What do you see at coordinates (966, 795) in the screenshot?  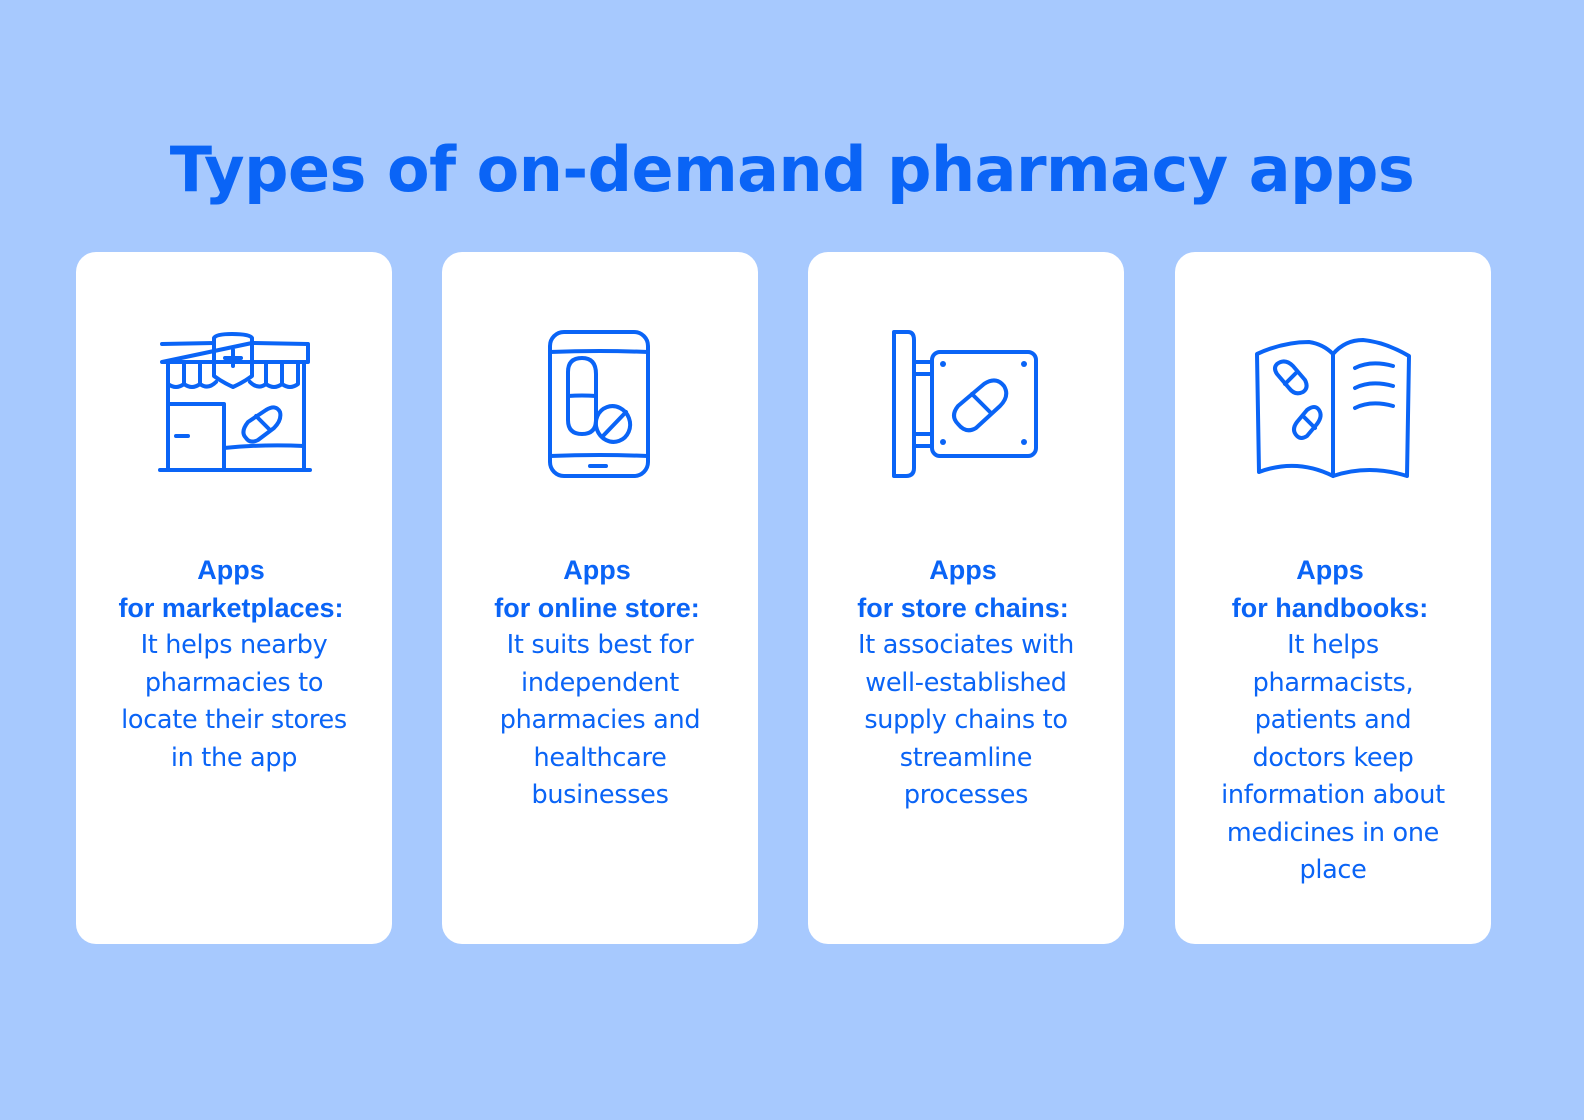 I see `card-description-line: processes` at bounding box center [966, 795].